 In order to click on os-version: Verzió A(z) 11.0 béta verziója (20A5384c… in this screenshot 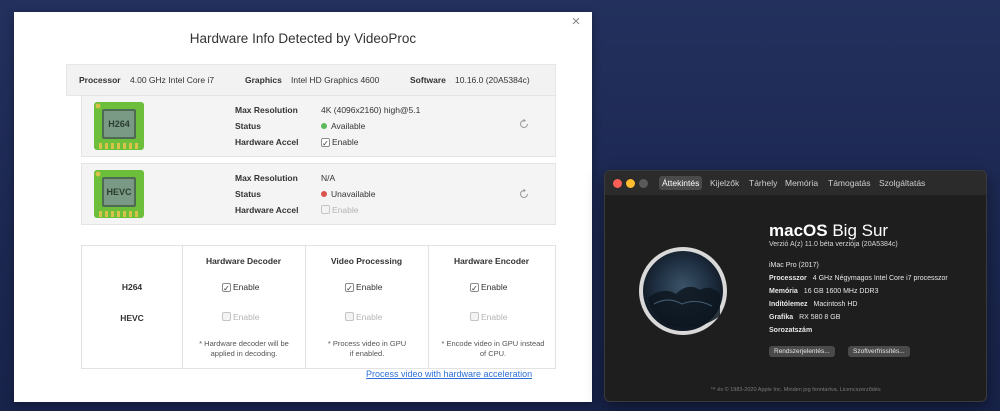, I will do `click(833, 244)`.